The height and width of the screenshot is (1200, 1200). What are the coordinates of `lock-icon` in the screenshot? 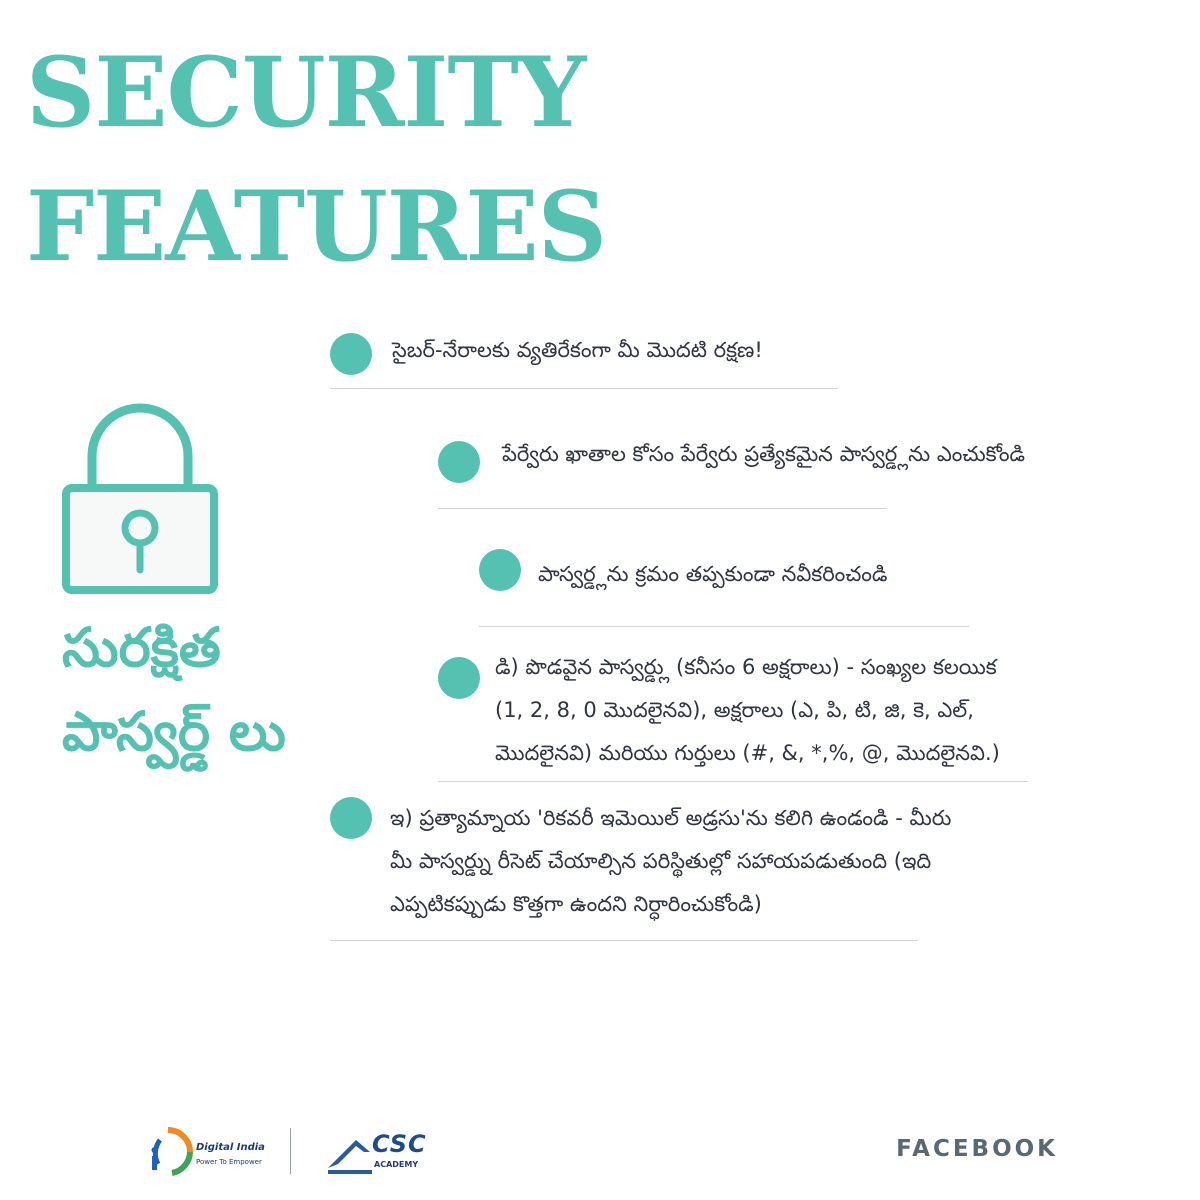 It's located at (140, 498).